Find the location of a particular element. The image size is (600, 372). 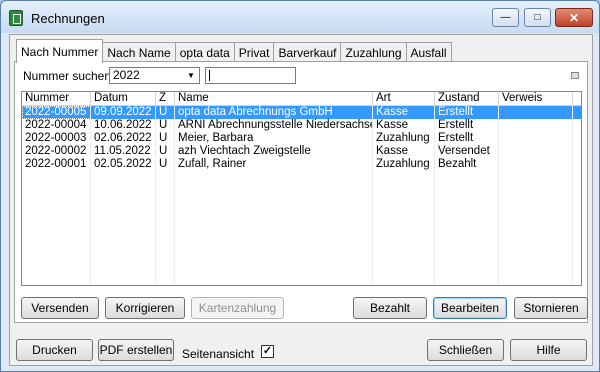

close-button: ✕ is located at coordinates (574, 17).